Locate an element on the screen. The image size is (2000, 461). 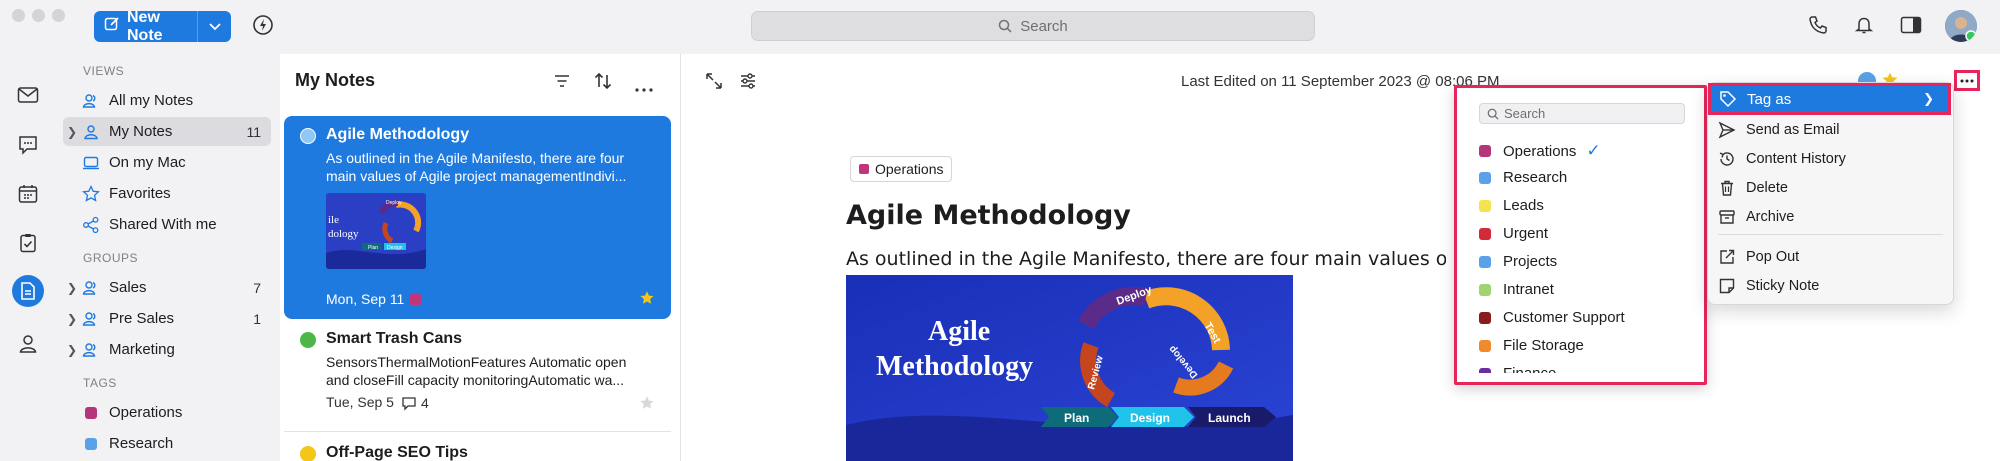
tag-option-leads: Leads is located at coordinates (1511, 205).